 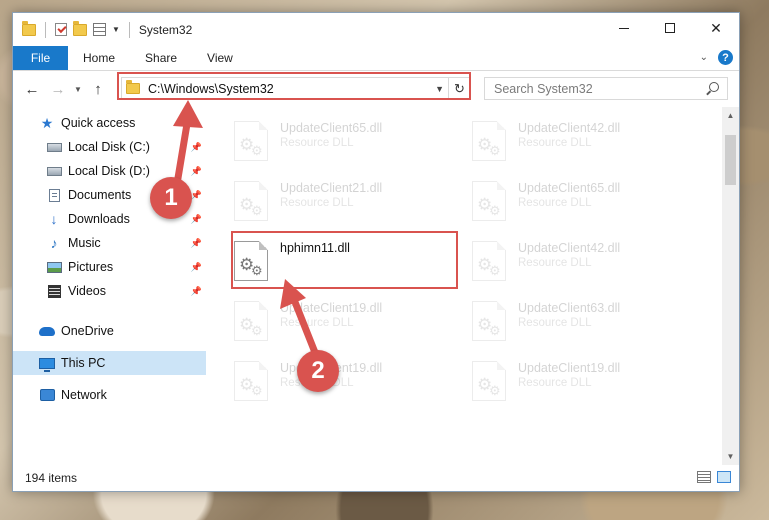 I want to click on close-button: ✕, so click(x=716, y=28).